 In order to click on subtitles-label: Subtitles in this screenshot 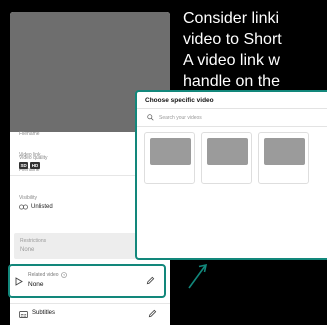, I will do `click(44, 313)`.